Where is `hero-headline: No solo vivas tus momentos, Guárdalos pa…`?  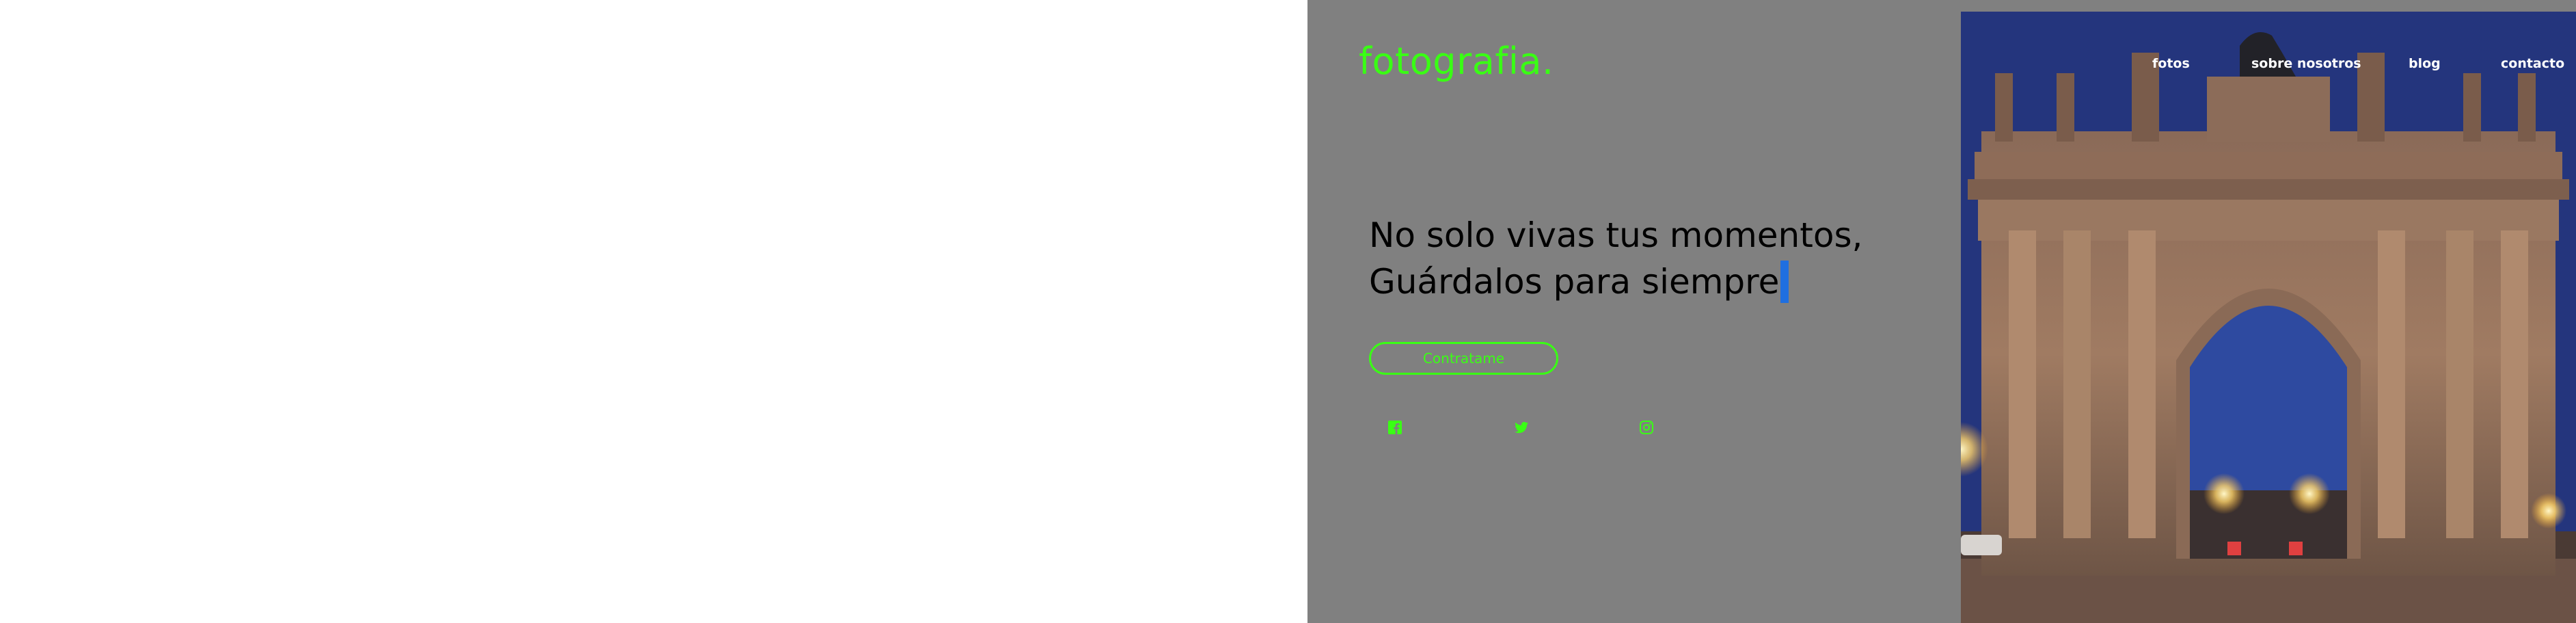
hero-headline: No solo vivas tus momentos, Guárdalos pa… is located at coordinates (1615, 258).